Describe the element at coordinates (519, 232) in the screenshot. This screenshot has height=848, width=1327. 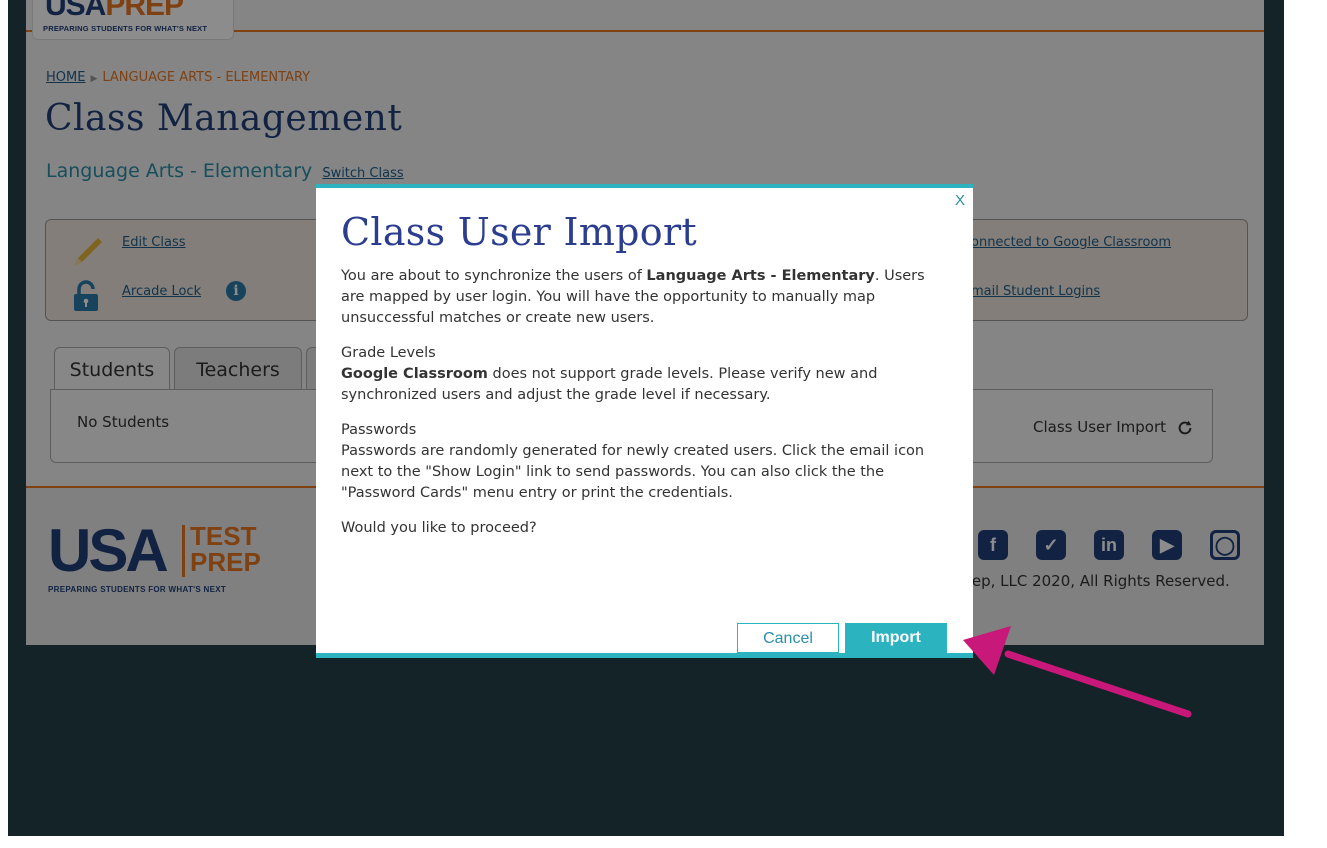
I see `dialog-title: Class User Import` at that location.